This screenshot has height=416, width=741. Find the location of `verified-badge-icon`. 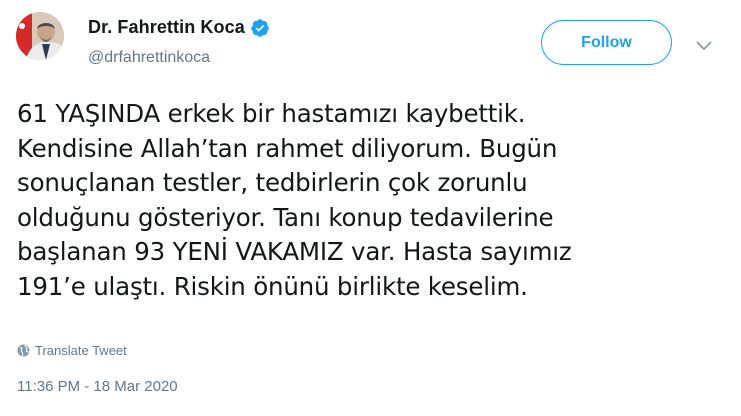

verified-badge-icon is located at coordinates (260, 28).